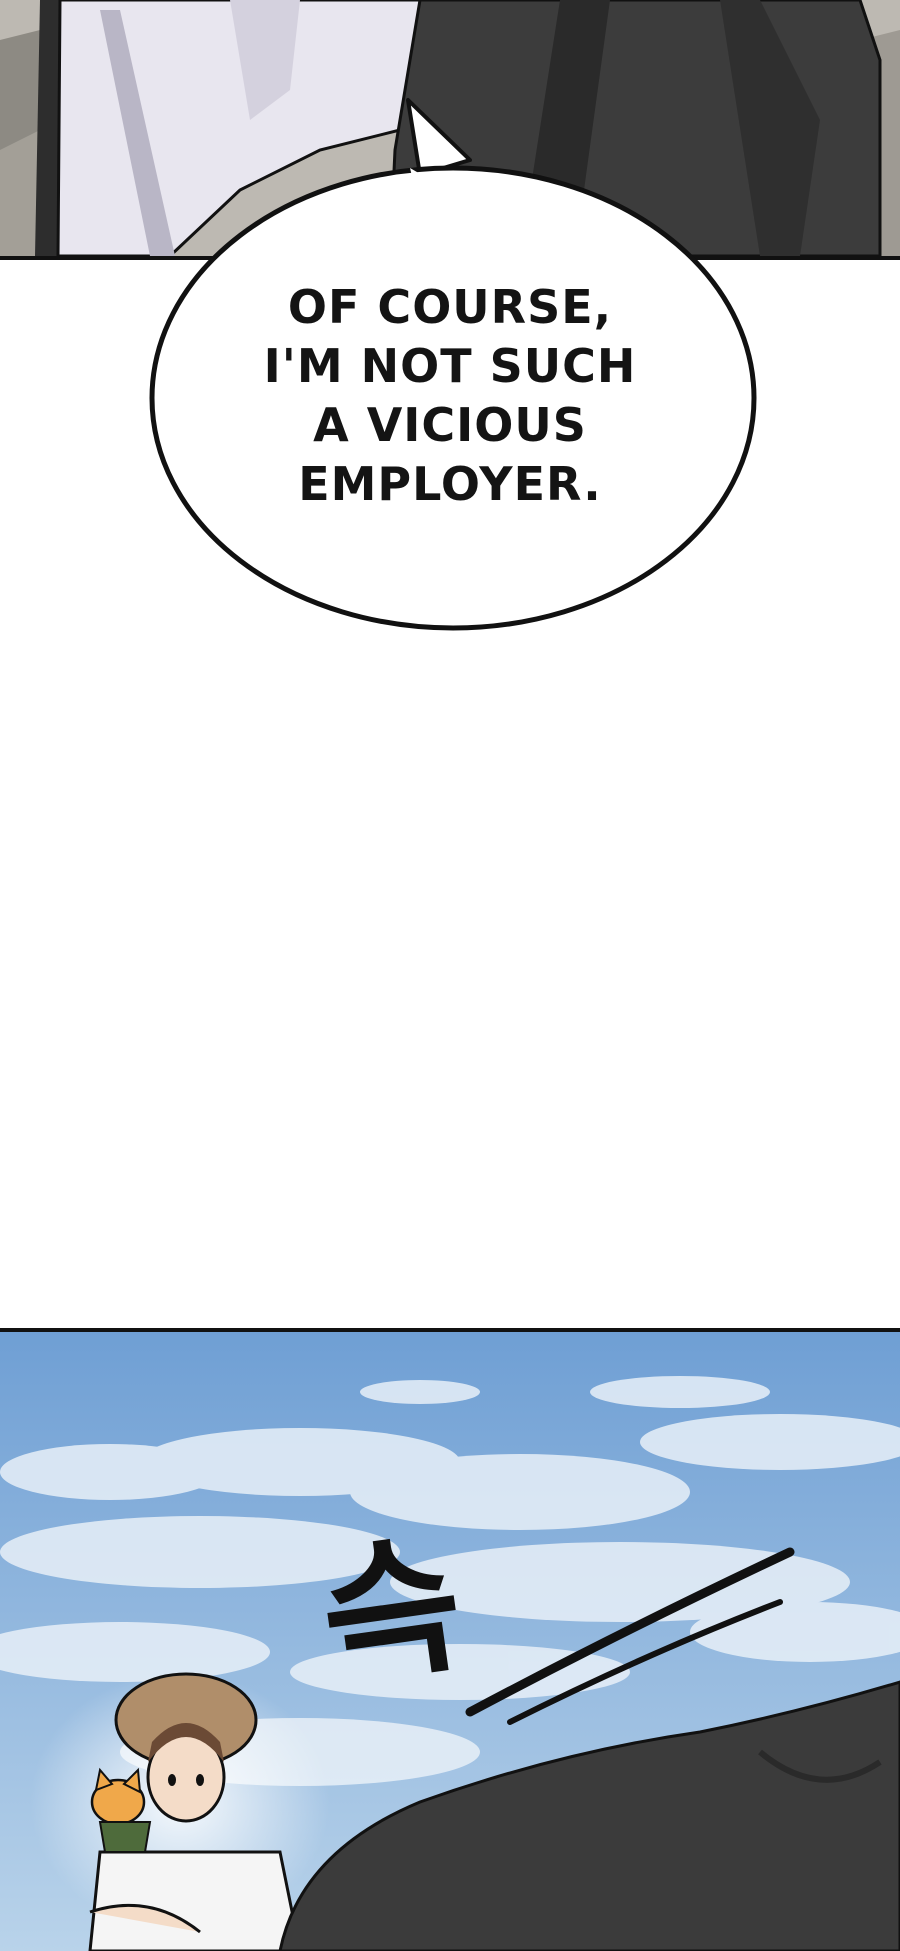  I want to click on white-shirt, so click(195, 1900).